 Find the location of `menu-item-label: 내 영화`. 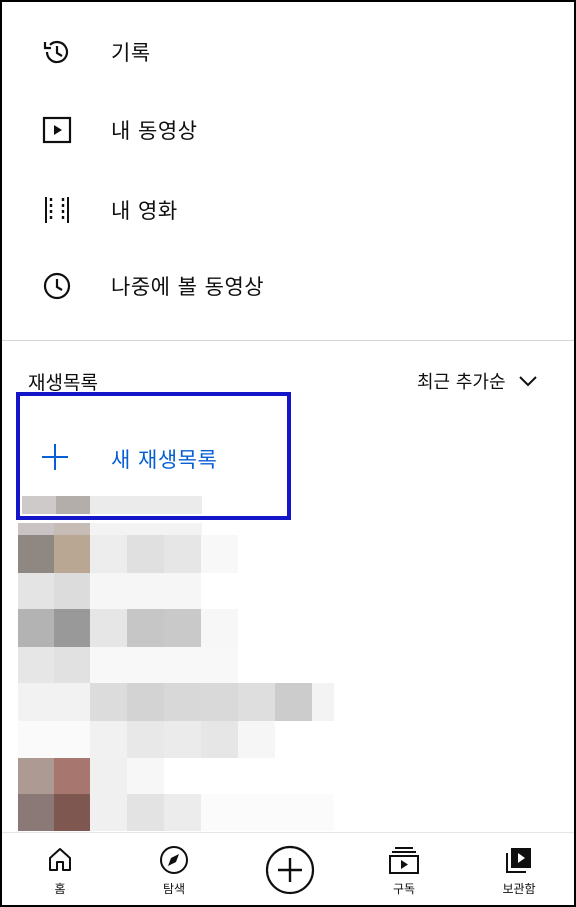

menu-item-label: 내 영화 is located at coordinates (144, 211).